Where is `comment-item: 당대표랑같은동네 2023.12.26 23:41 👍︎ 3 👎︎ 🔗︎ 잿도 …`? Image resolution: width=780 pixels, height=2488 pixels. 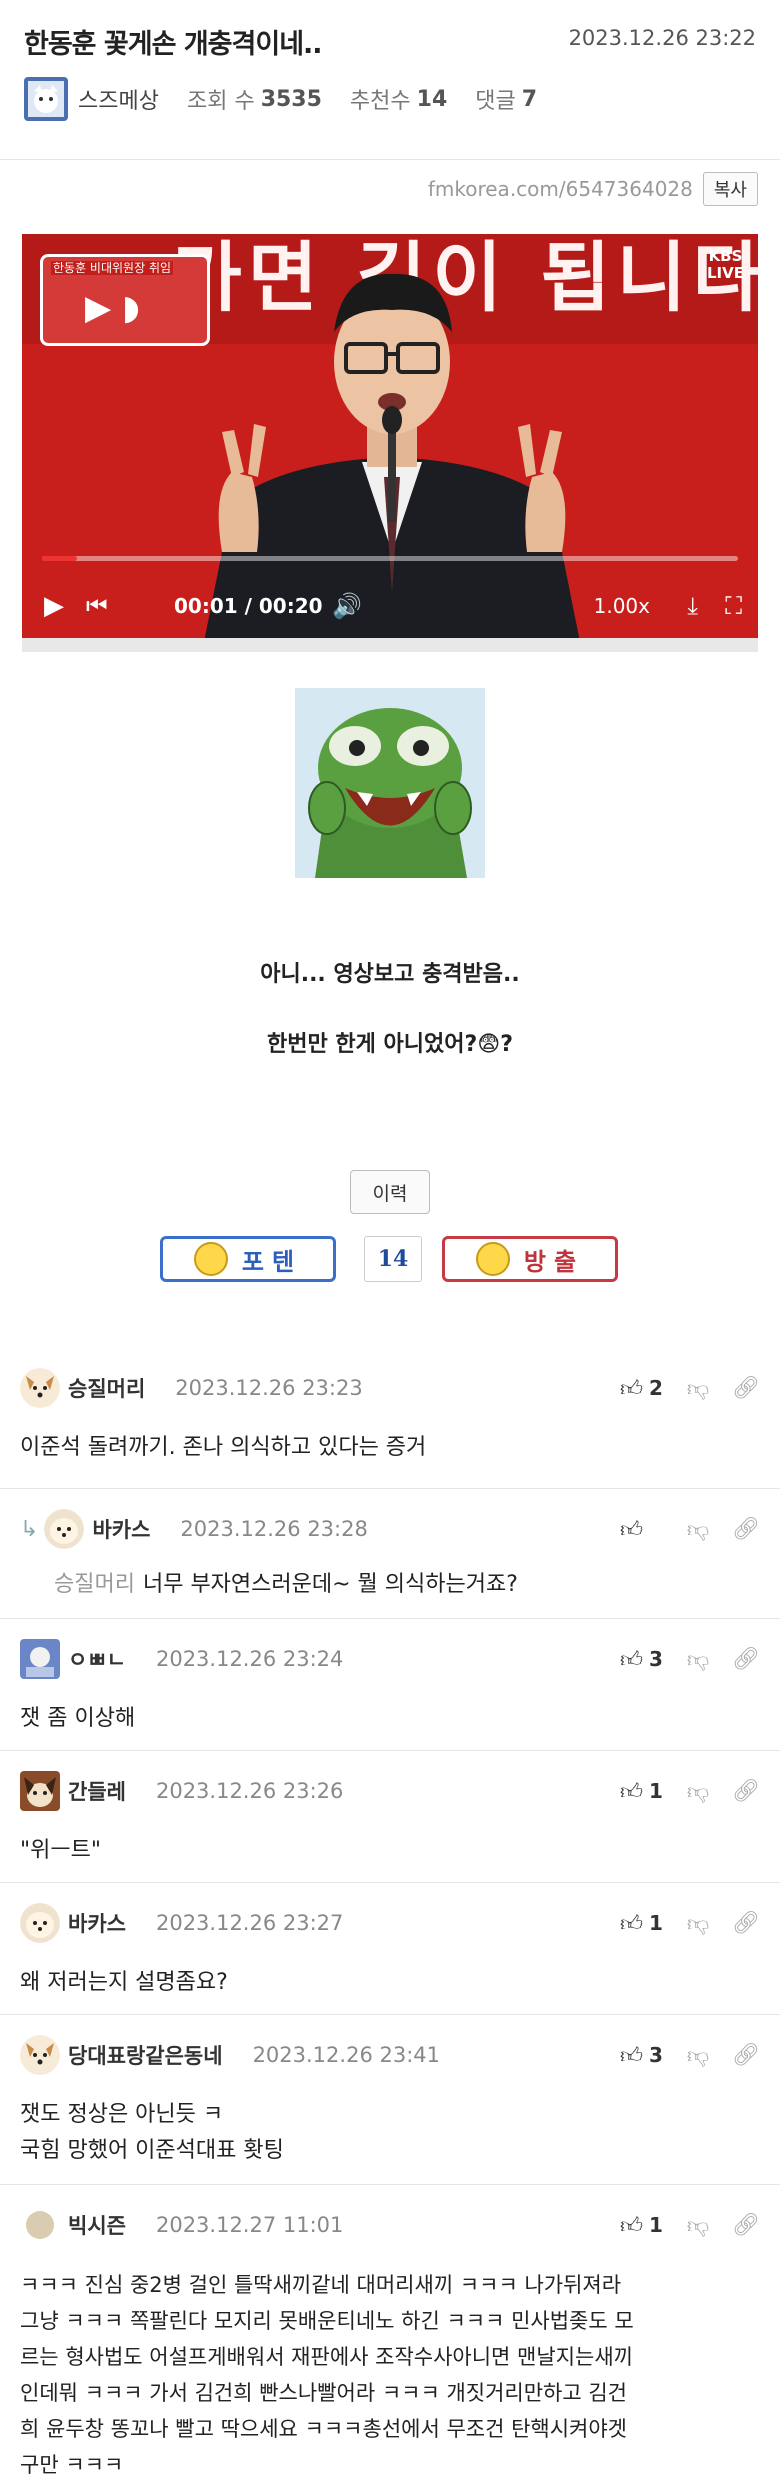
comment-item: 당대표랑같은동네 2023.12.26 23:41 👍︎ 3 👎︎ 🔗︎ 잿도 … is located at coordinates (390, 2099).